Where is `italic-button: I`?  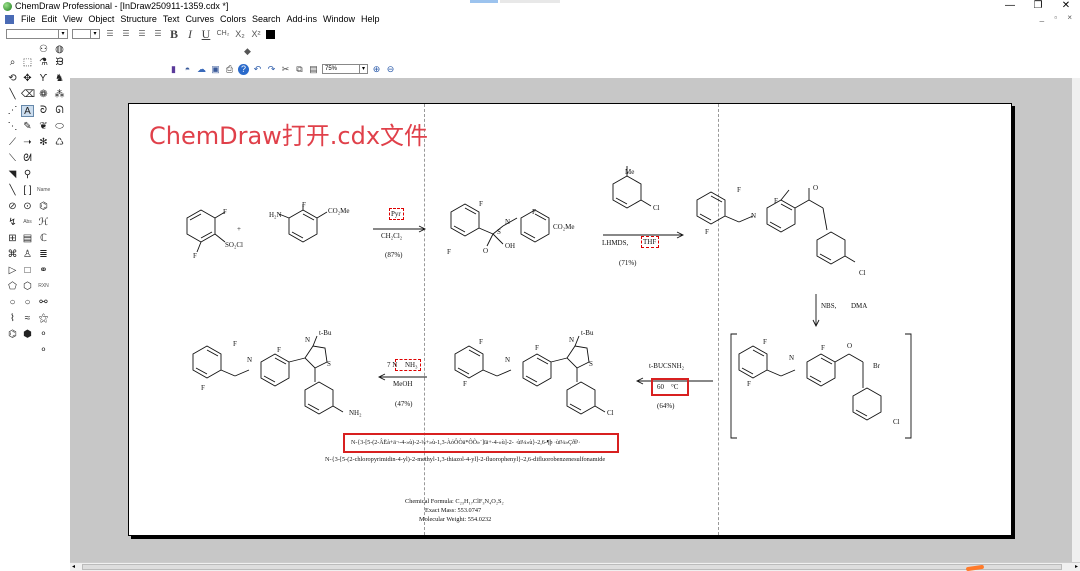 italic-button: I is located at coordinates (190, 34).